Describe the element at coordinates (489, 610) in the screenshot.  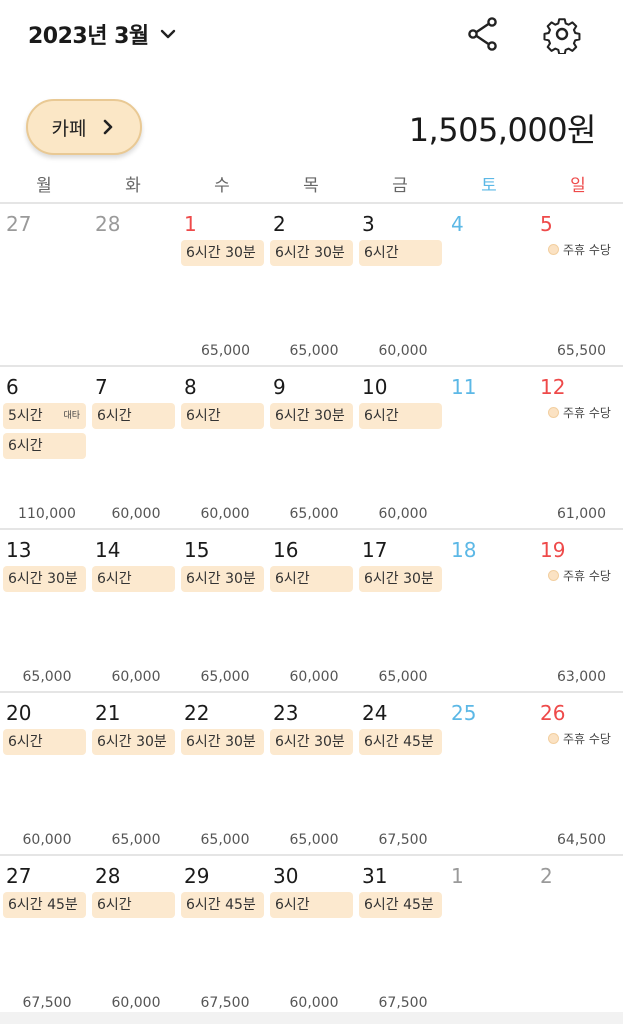
I see `day-cell: 18` at that location.